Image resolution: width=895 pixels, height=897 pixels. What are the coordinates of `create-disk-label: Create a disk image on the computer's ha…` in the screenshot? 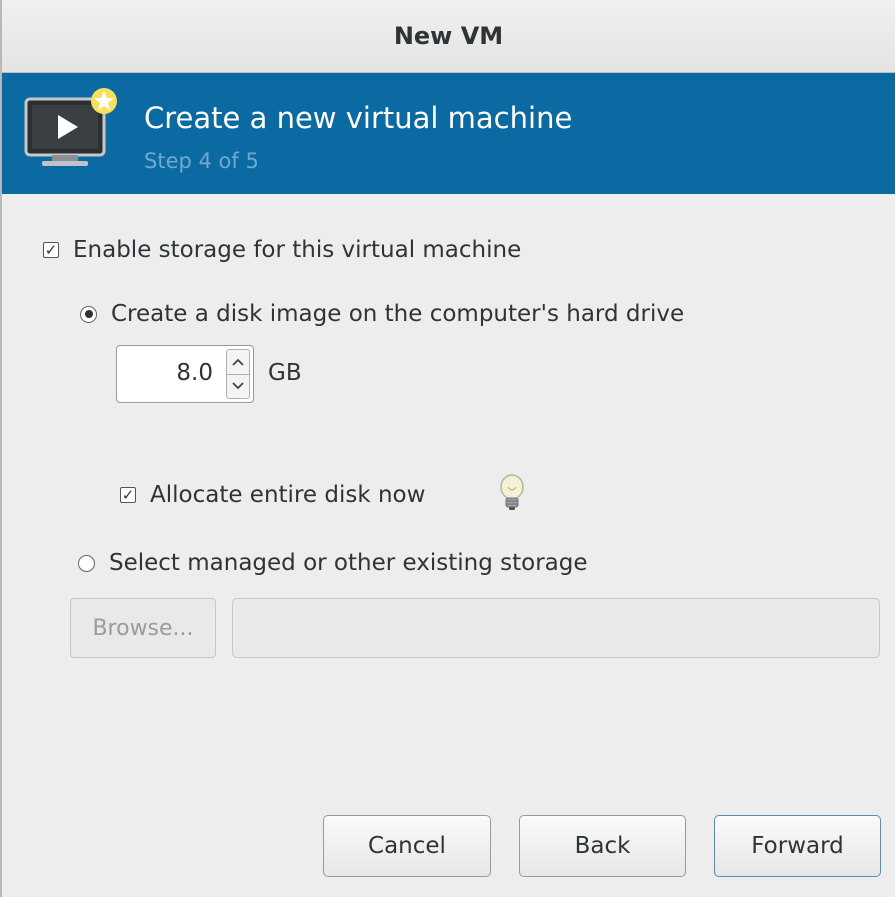 It's located at (398, 314).